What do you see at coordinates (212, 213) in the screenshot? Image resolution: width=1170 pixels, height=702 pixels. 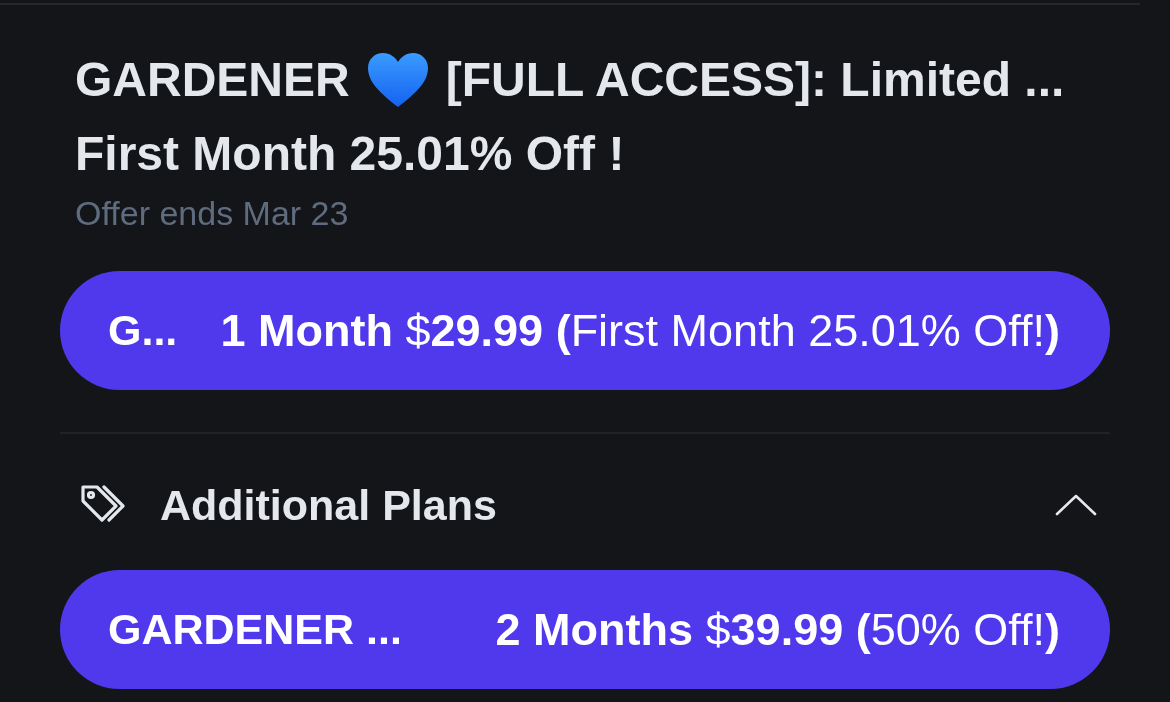 I see `offer-expiry-text: Offer ends Mar 23` at bounding box center [212, 213].